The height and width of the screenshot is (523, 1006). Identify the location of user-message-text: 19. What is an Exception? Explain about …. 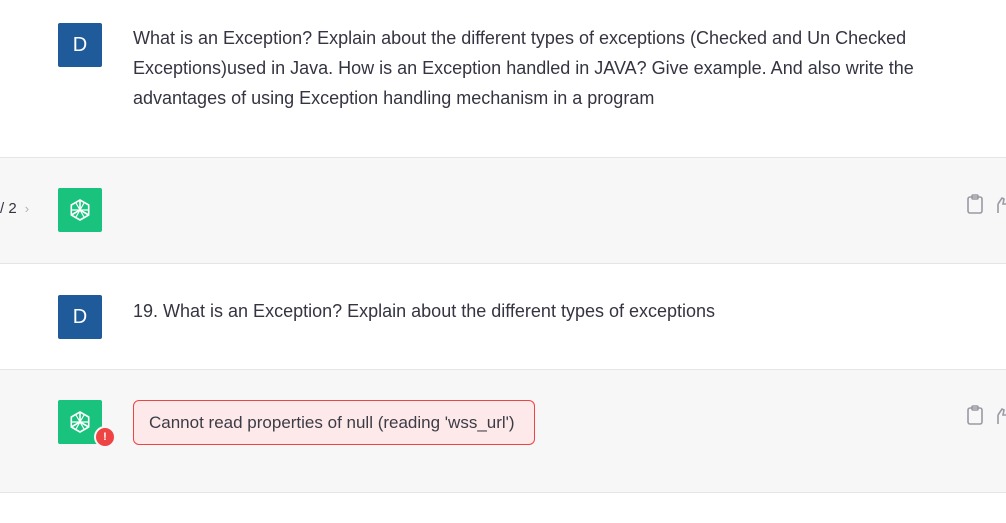
(424, 311).